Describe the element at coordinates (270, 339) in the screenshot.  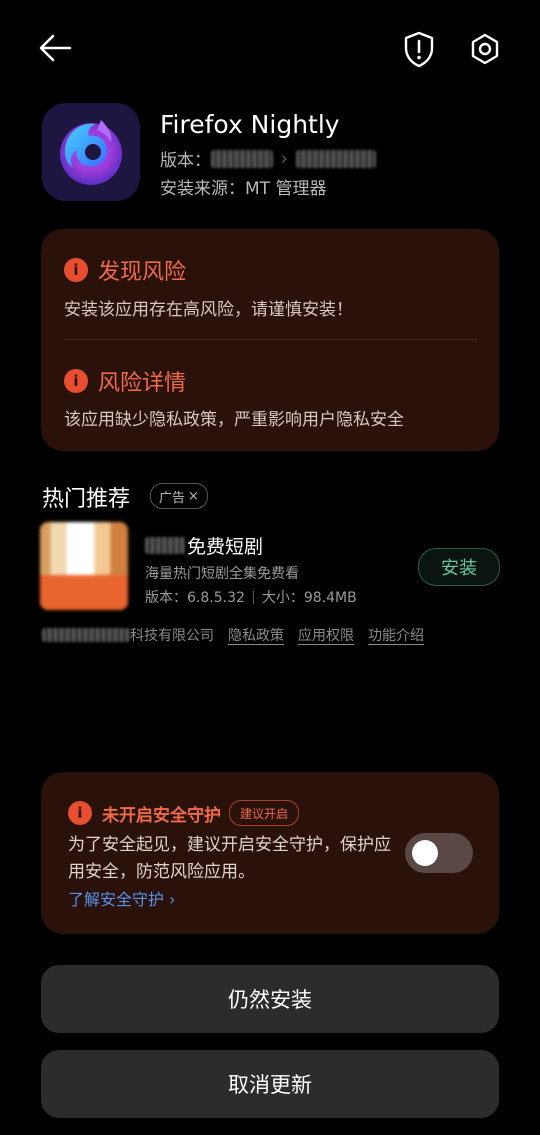
I see `risk-divider` at that location.